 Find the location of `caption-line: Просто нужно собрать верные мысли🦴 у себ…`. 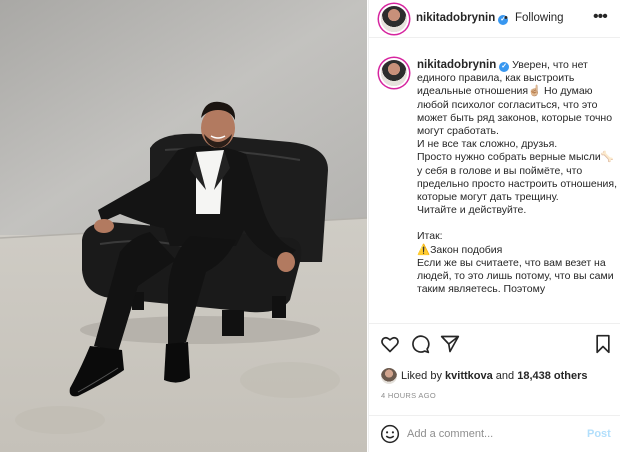

caption-line: Просто нужно собрать верные мысли🦴 у себ… is located at coordinates (517, 177).